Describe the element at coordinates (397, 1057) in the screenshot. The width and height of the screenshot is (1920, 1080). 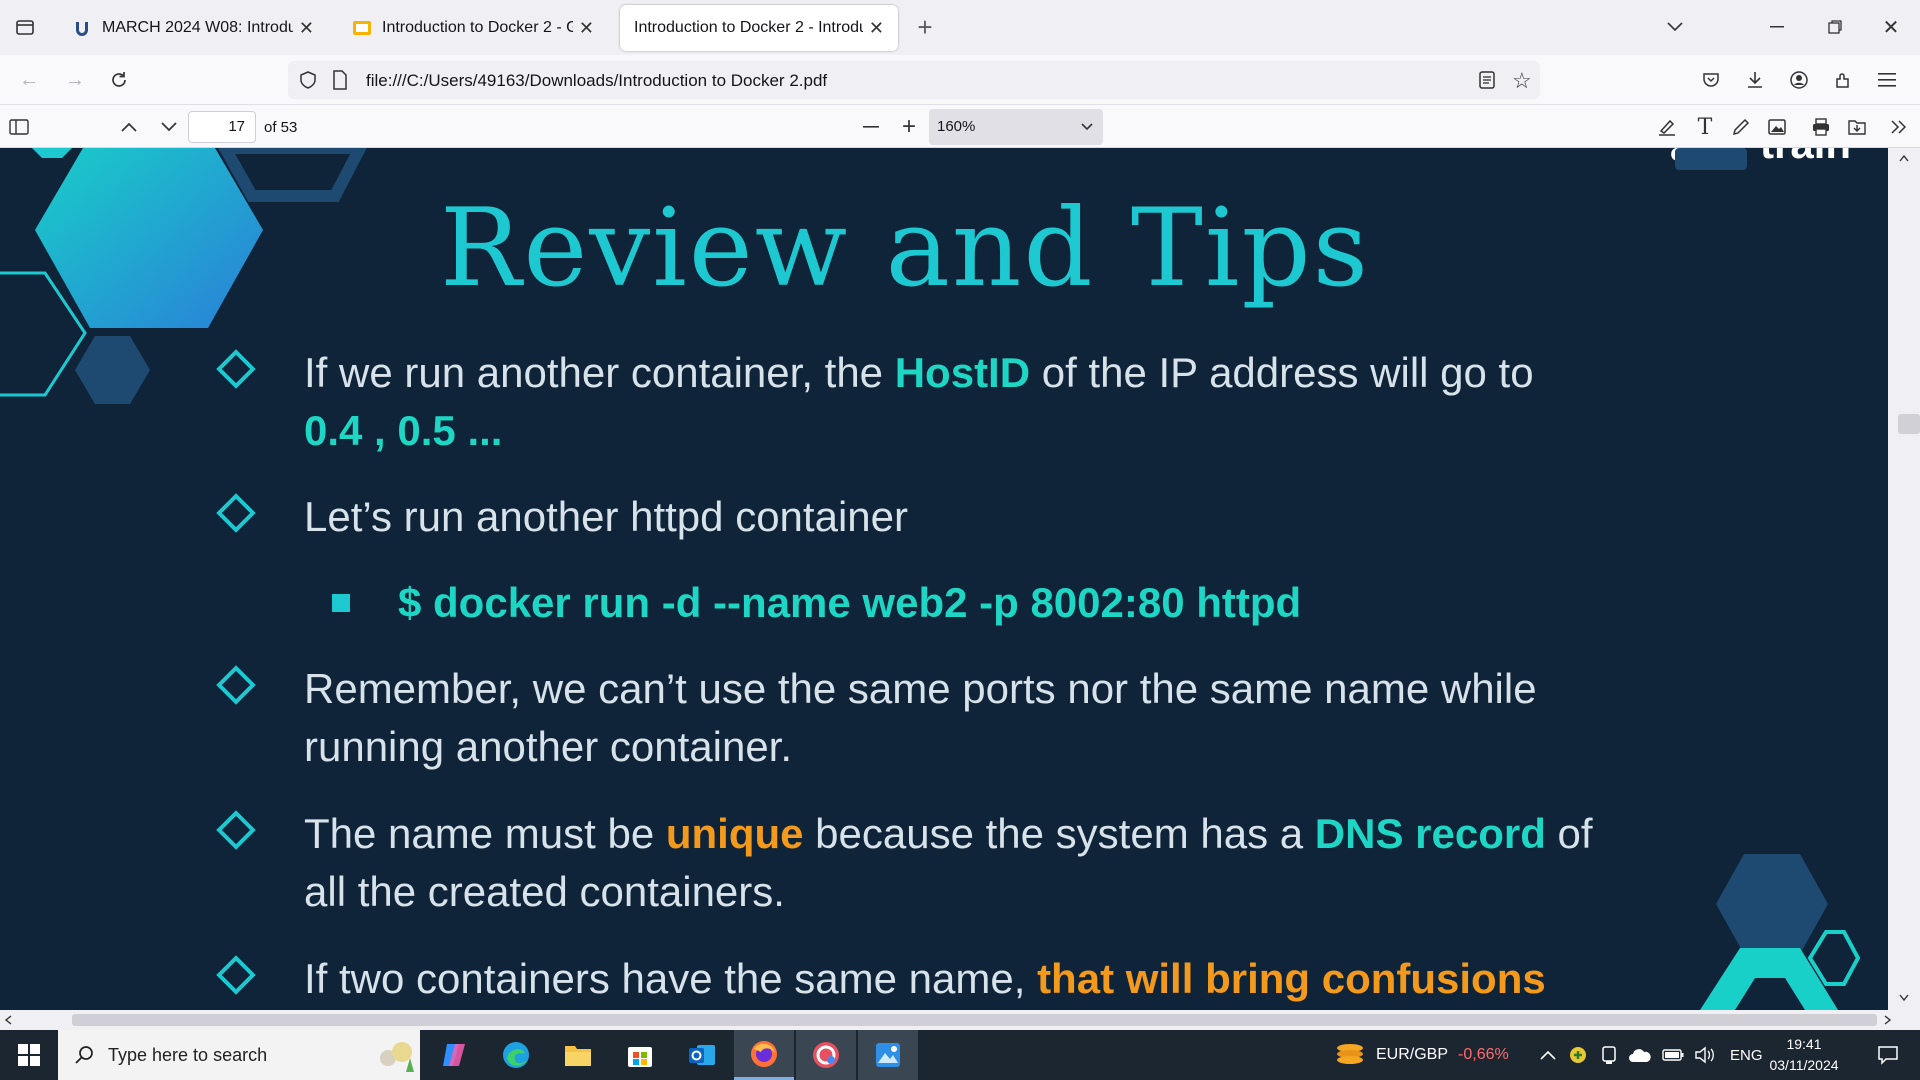
I see `search-highlight-icon` at that location.